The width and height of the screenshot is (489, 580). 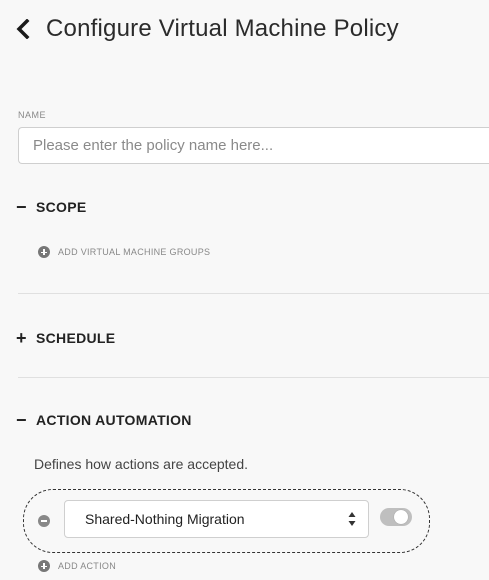 I want to click on name-label: NAME, so click(x=32, y=115).